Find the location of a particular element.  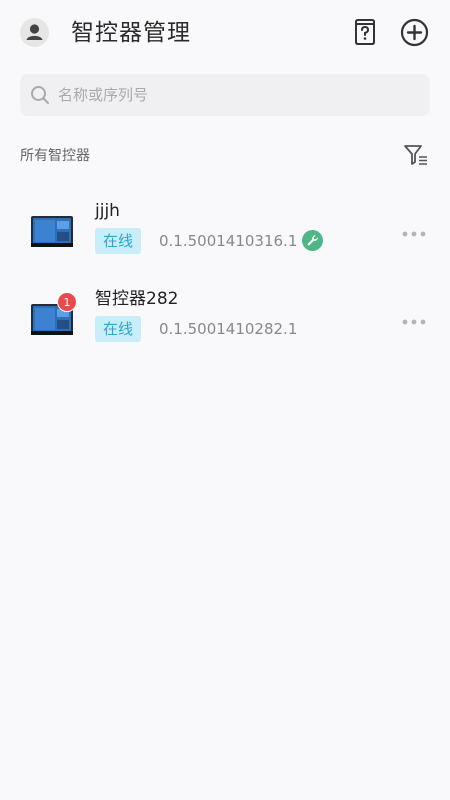

page-title: 智控器管理 is located at coordinates (131, 33).